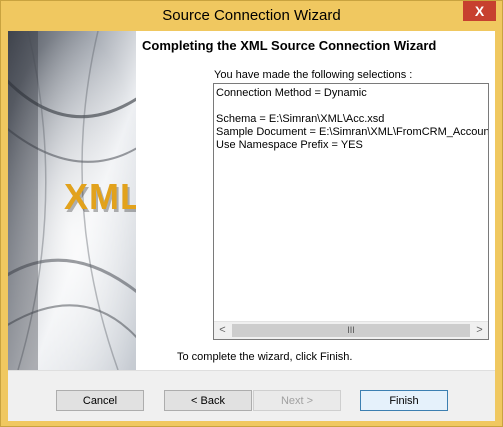 The image size is (503, 427). What do you see at coordinates (479, 330) in the screenshot?
I see `scroll-right-arrow-icon: >` at bounding box center [479, 330].